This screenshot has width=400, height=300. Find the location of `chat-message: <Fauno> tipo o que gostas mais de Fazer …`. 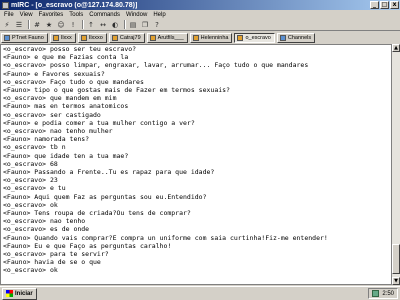

chat-message: <Fauno> tipo o que gostas mais de Fazer … is located at coordinates (116, 90).